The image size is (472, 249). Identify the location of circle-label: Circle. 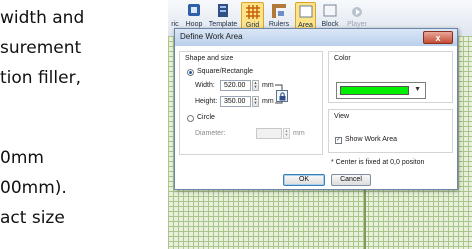
(206, 117).